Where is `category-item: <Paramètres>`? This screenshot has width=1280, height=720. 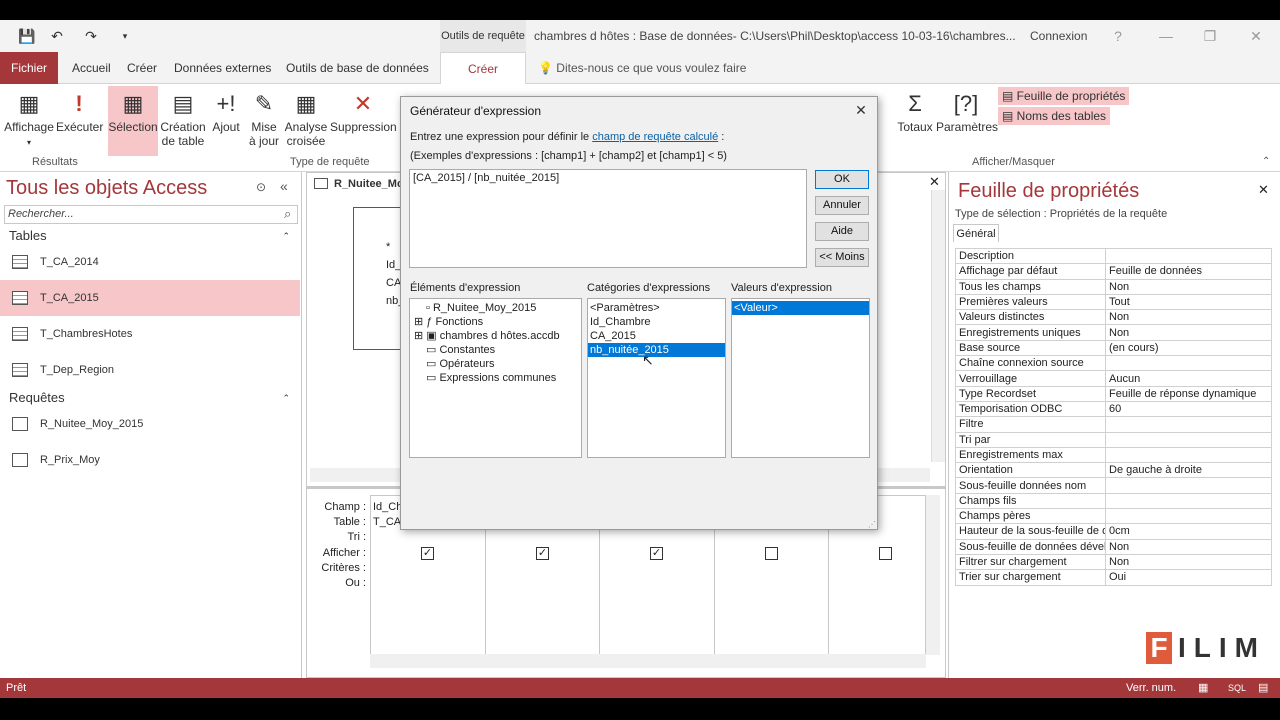 category-item: <Paramètres> is located at coordinates (656, 308).